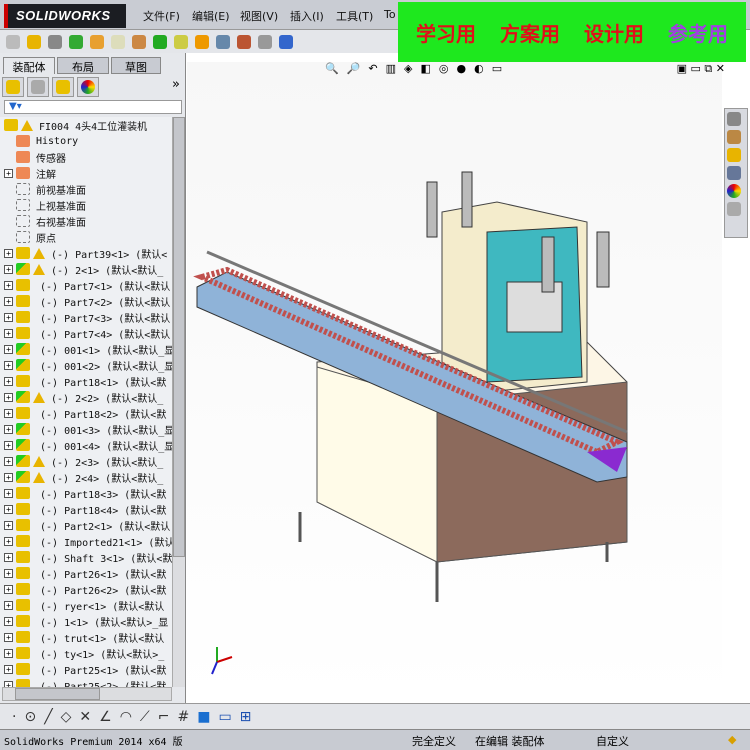  I want to click on corner-icon: ⌐, so click(164, 717).